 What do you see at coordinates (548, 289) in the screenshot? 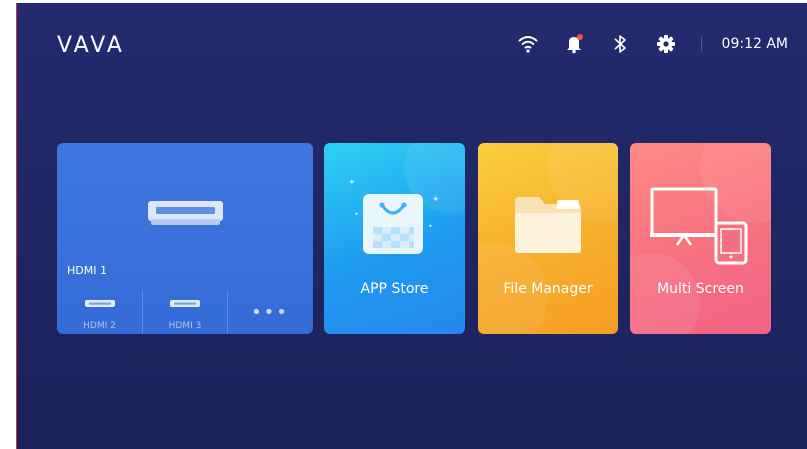
I see `file-manager-label: File Manager` at bounding box center [548, 289].